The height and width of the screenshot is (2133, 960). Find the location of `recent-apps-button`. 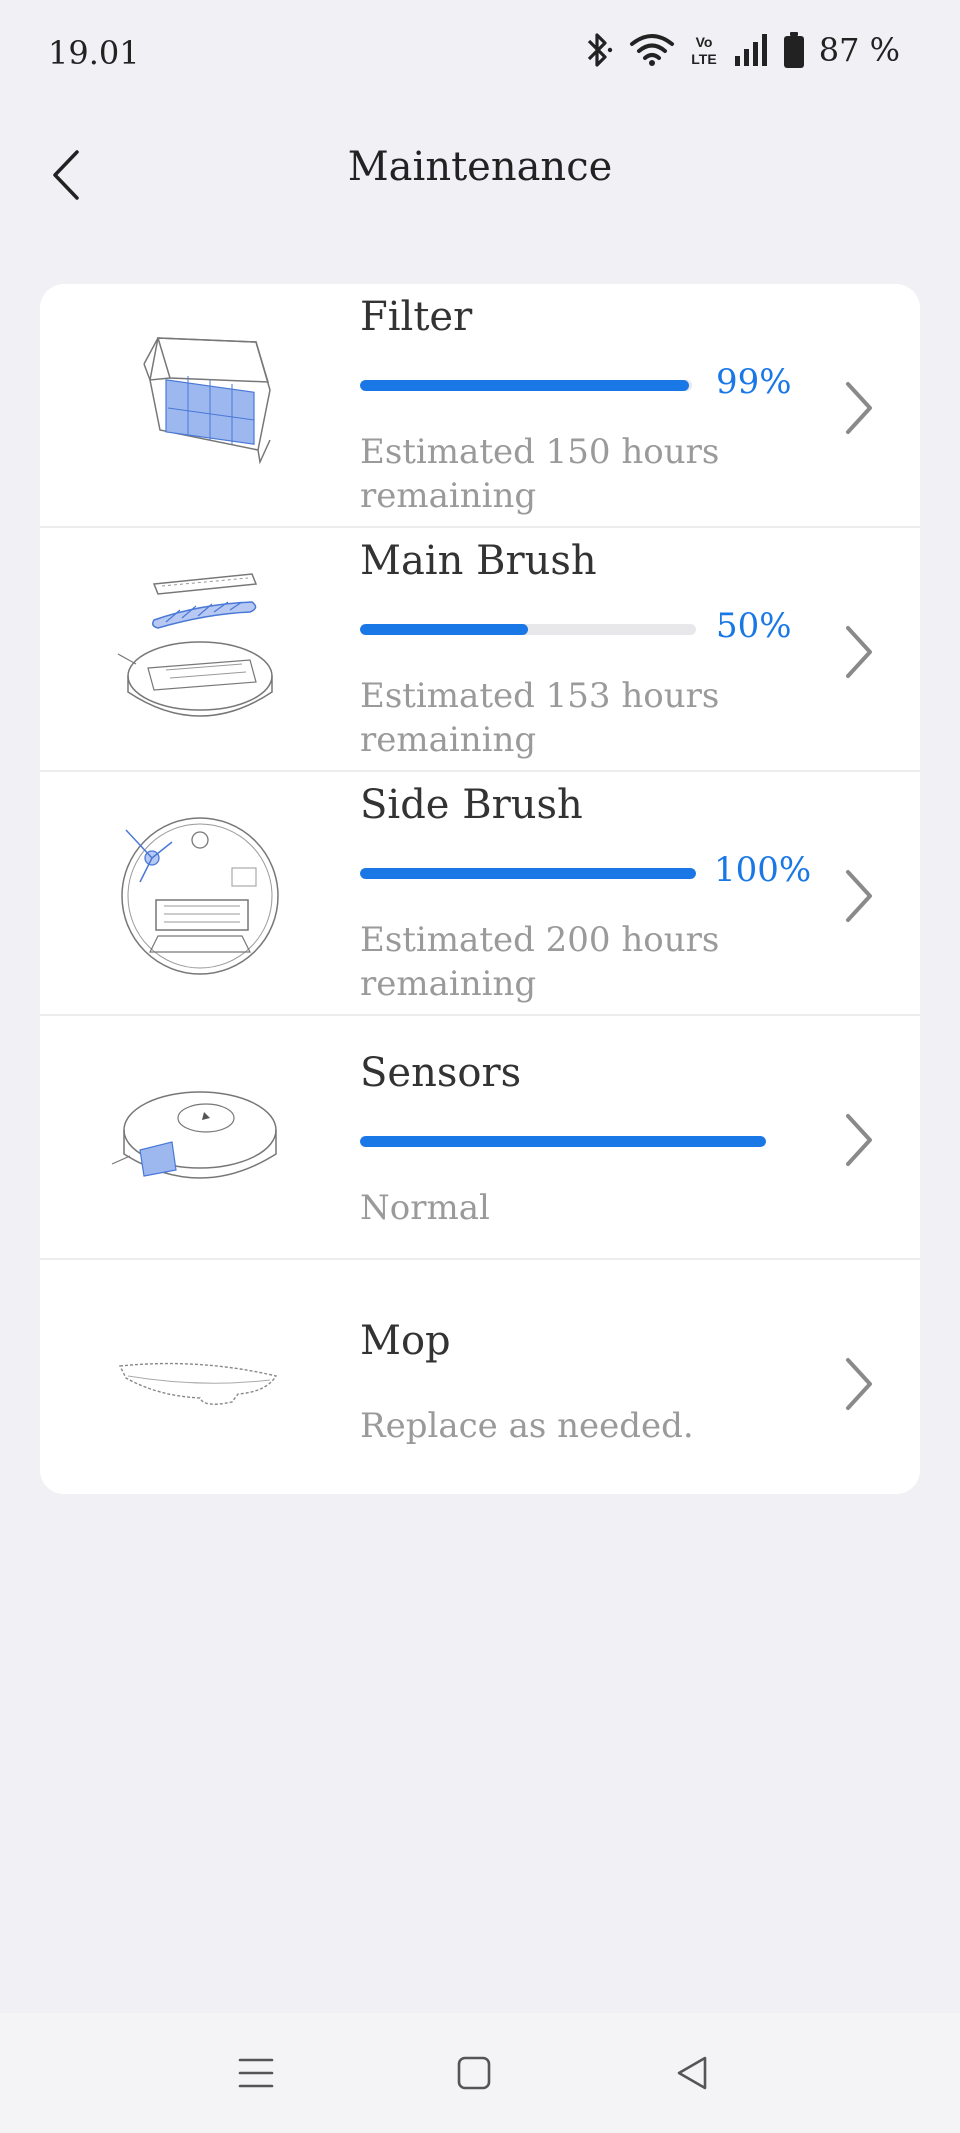

recent-apps-button is located at coordinates (256, 2073).